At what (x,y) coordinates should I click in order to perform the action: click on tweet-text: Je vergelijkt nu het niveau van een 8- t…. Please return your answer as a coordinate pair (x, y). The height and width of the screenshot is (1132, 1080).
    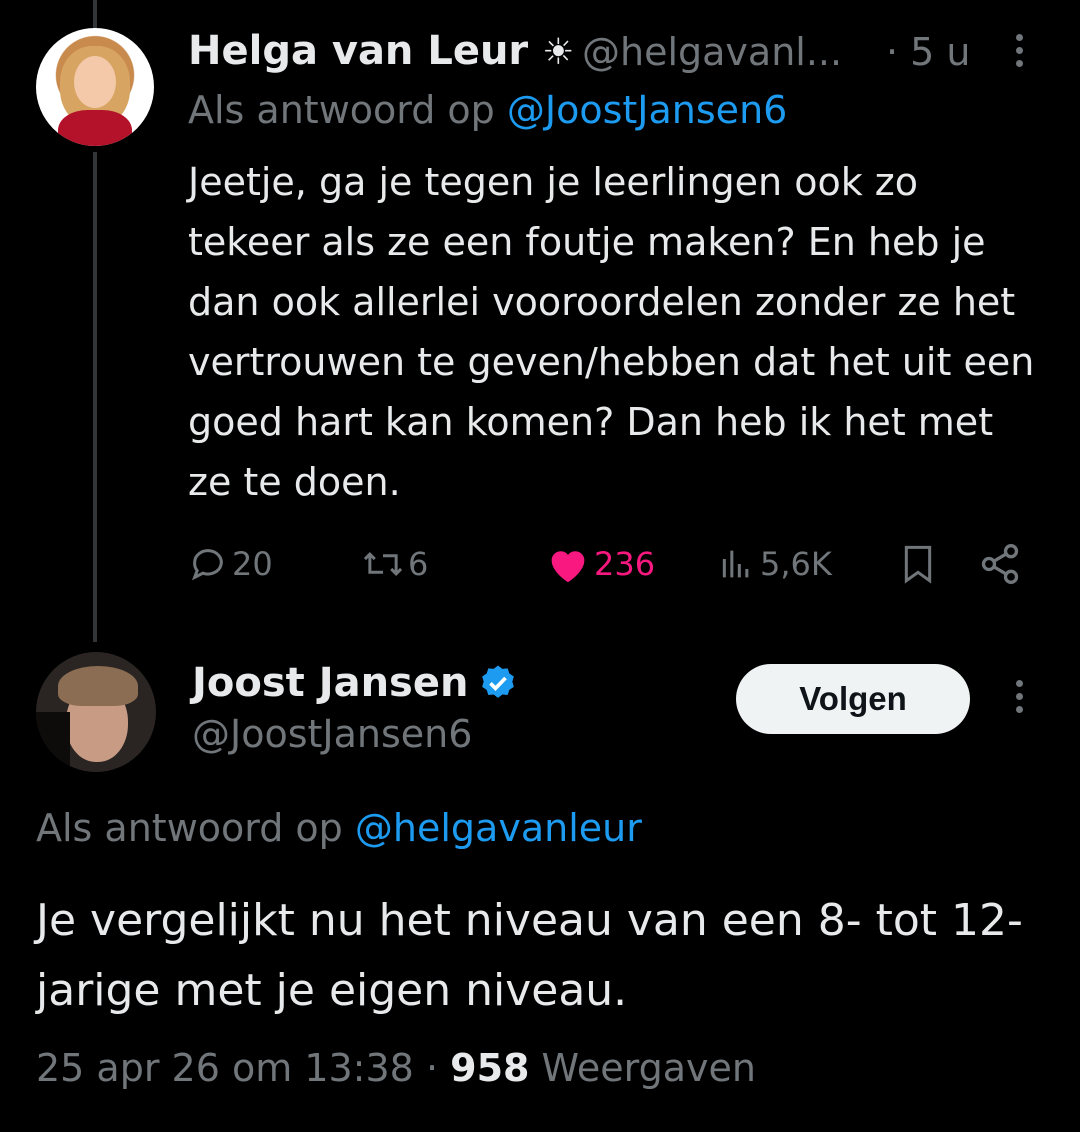
    Looking at the image, I should click on (529, 955).